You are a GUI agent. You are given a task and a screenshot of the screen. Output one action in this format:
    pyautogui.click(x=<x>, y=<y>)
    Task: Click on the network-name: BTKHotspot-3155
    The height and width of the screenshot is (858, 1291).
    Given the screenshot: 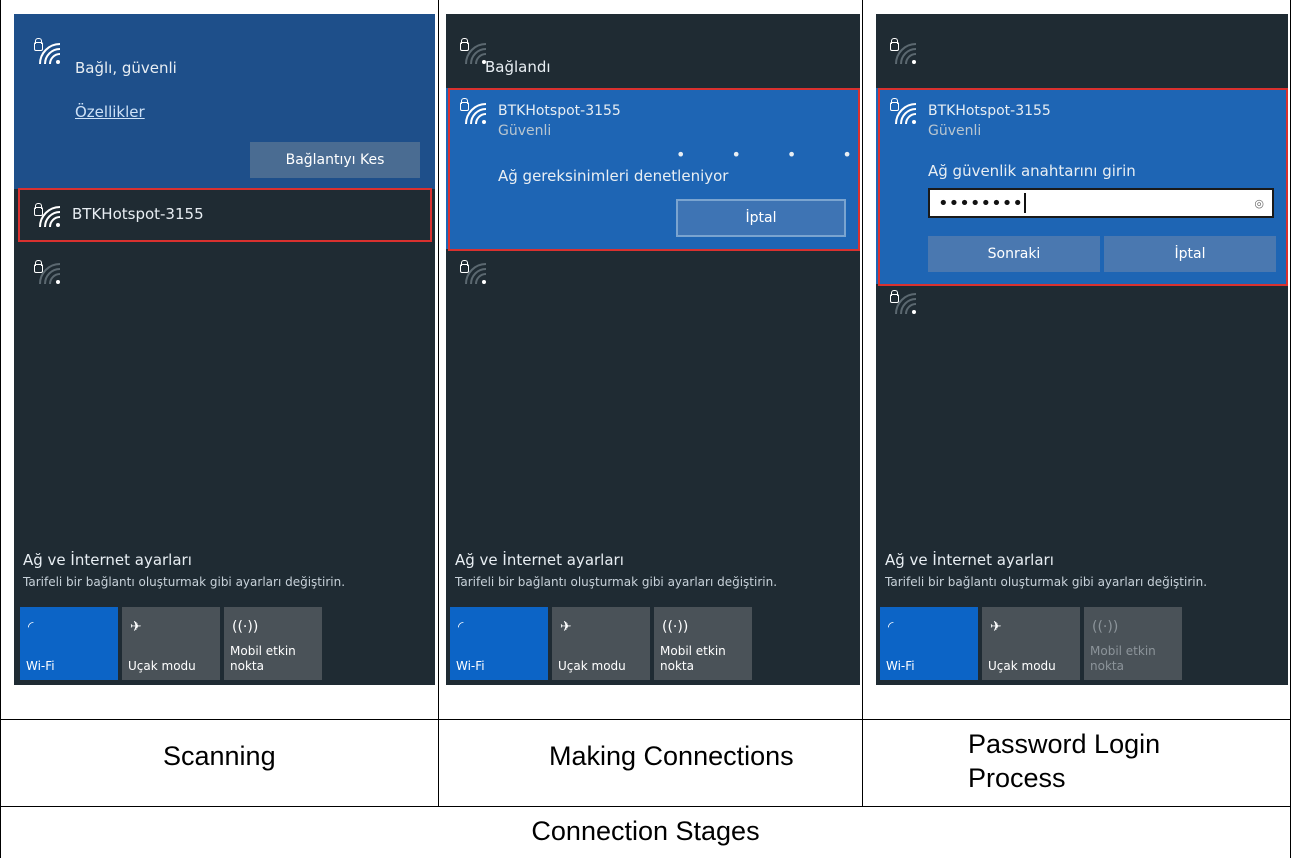 What is the action you would take?
    pyautogui.click(x=138, y=214)
    